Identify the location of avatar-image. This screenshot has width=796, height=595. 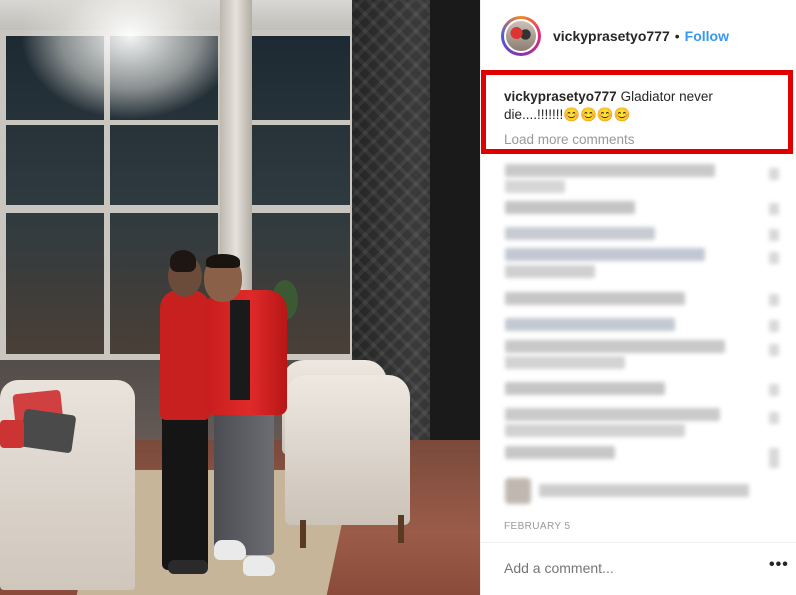
(521, 36).